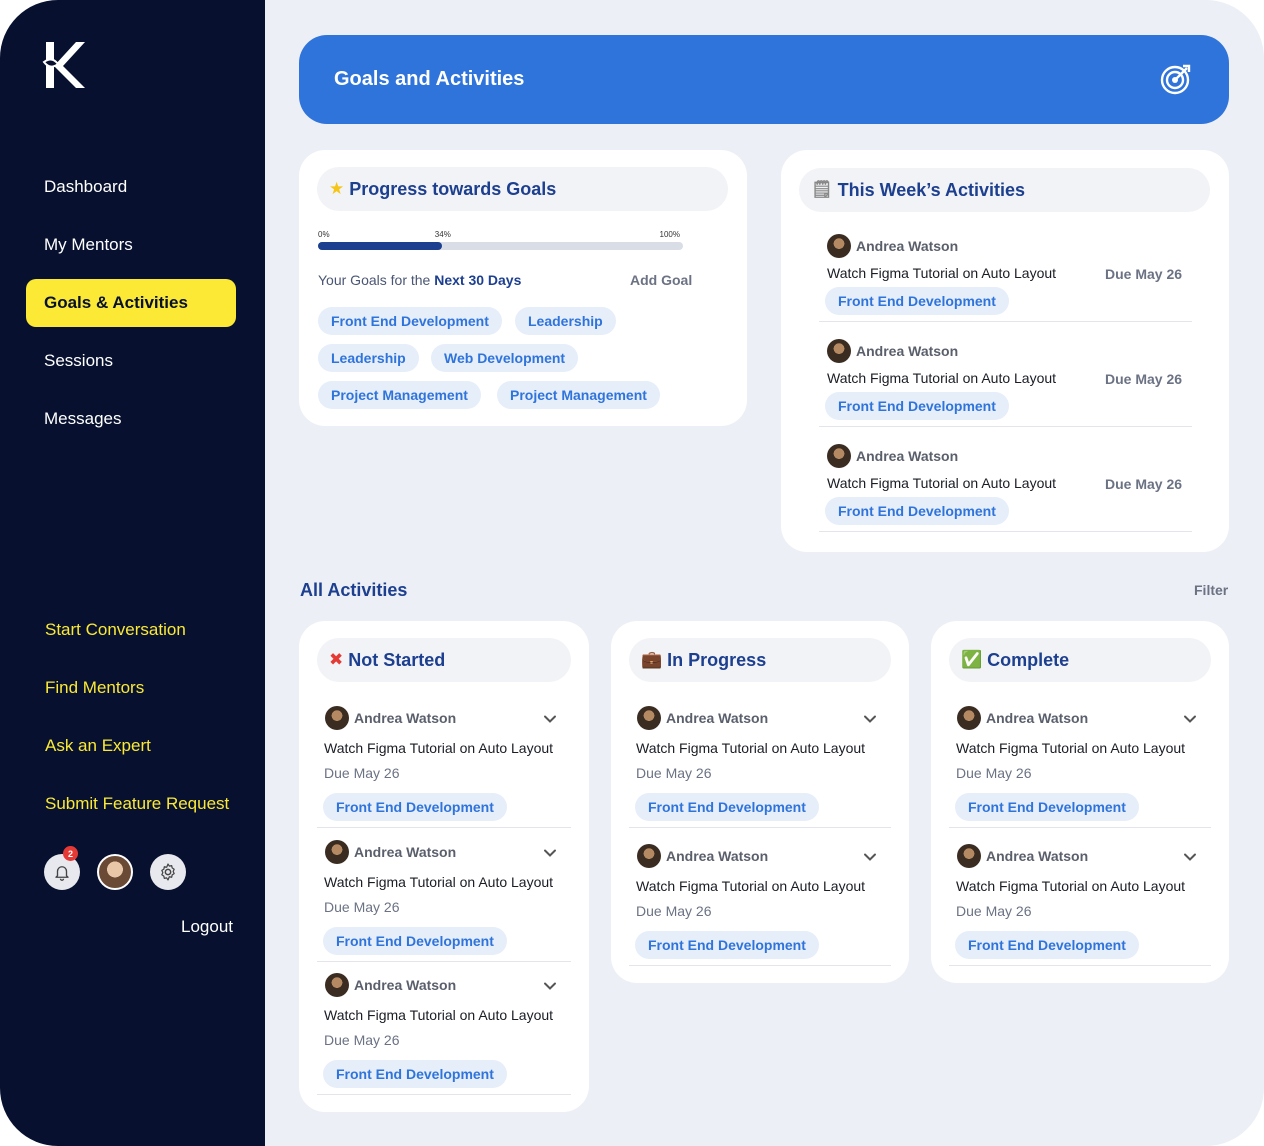 The height and width of the screenshot is (1146, 1264). I want to click on progress-track, so click(500, 246).